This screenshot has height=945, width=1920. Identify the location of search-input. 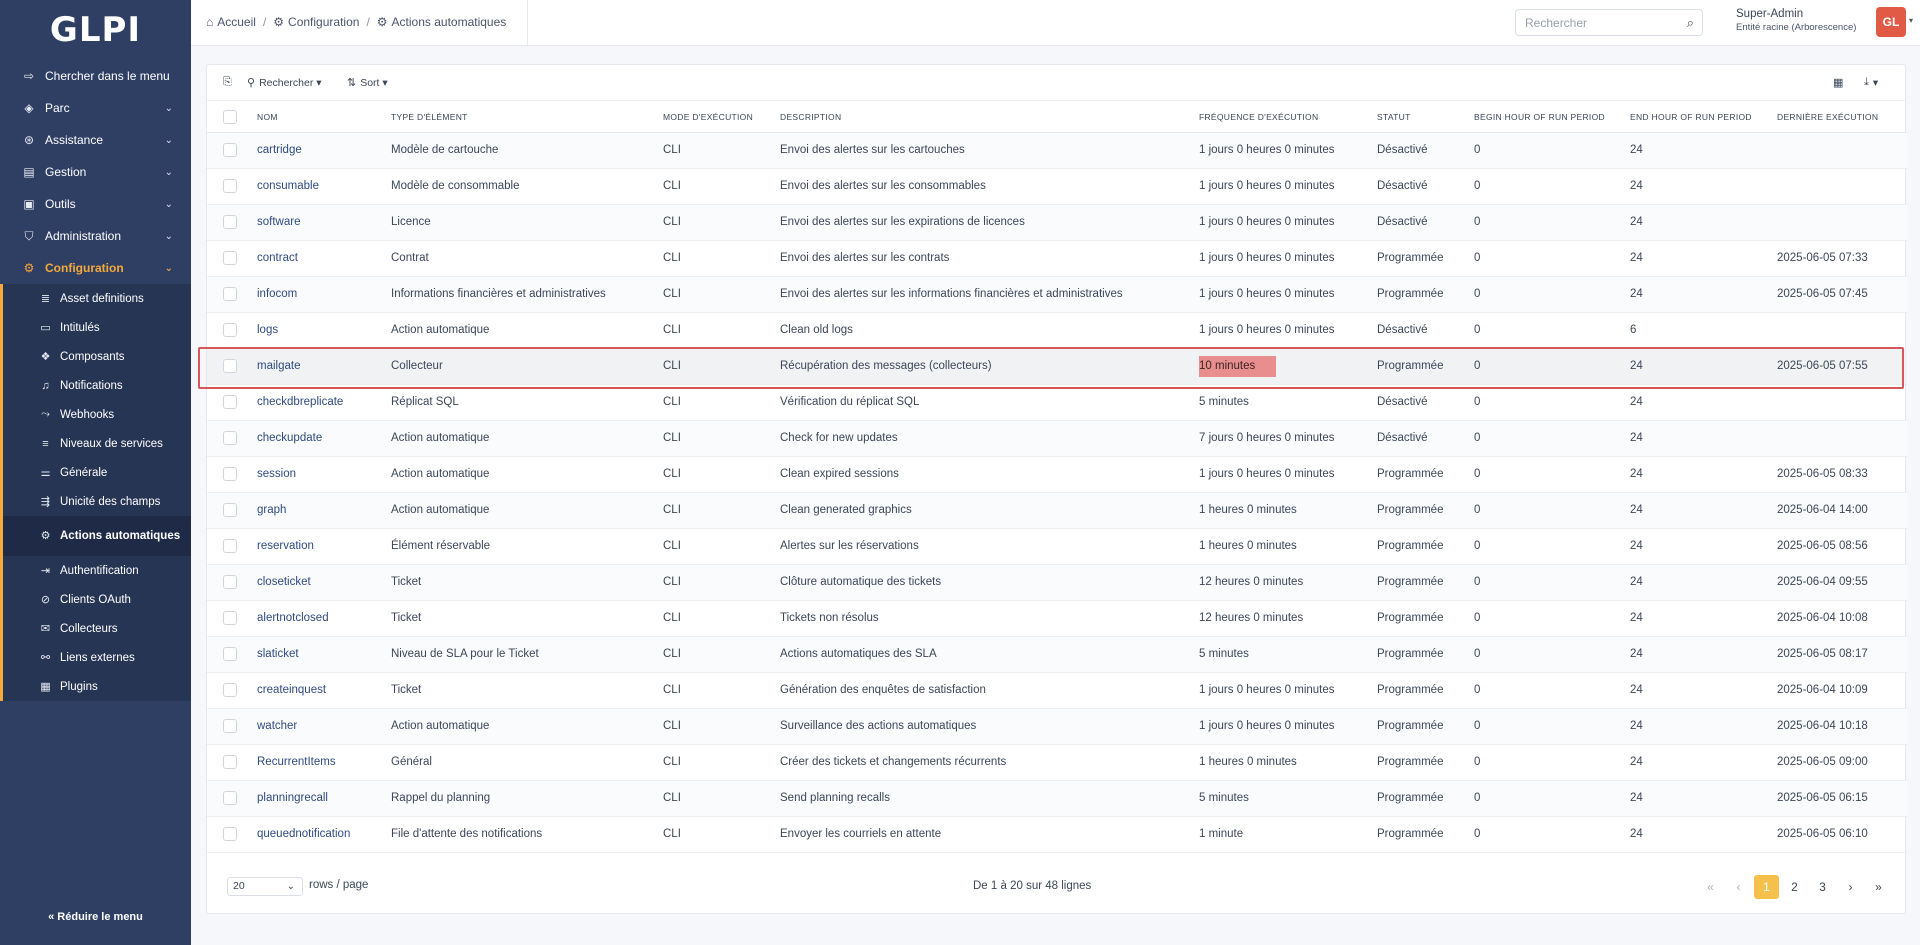
(1596, 22).